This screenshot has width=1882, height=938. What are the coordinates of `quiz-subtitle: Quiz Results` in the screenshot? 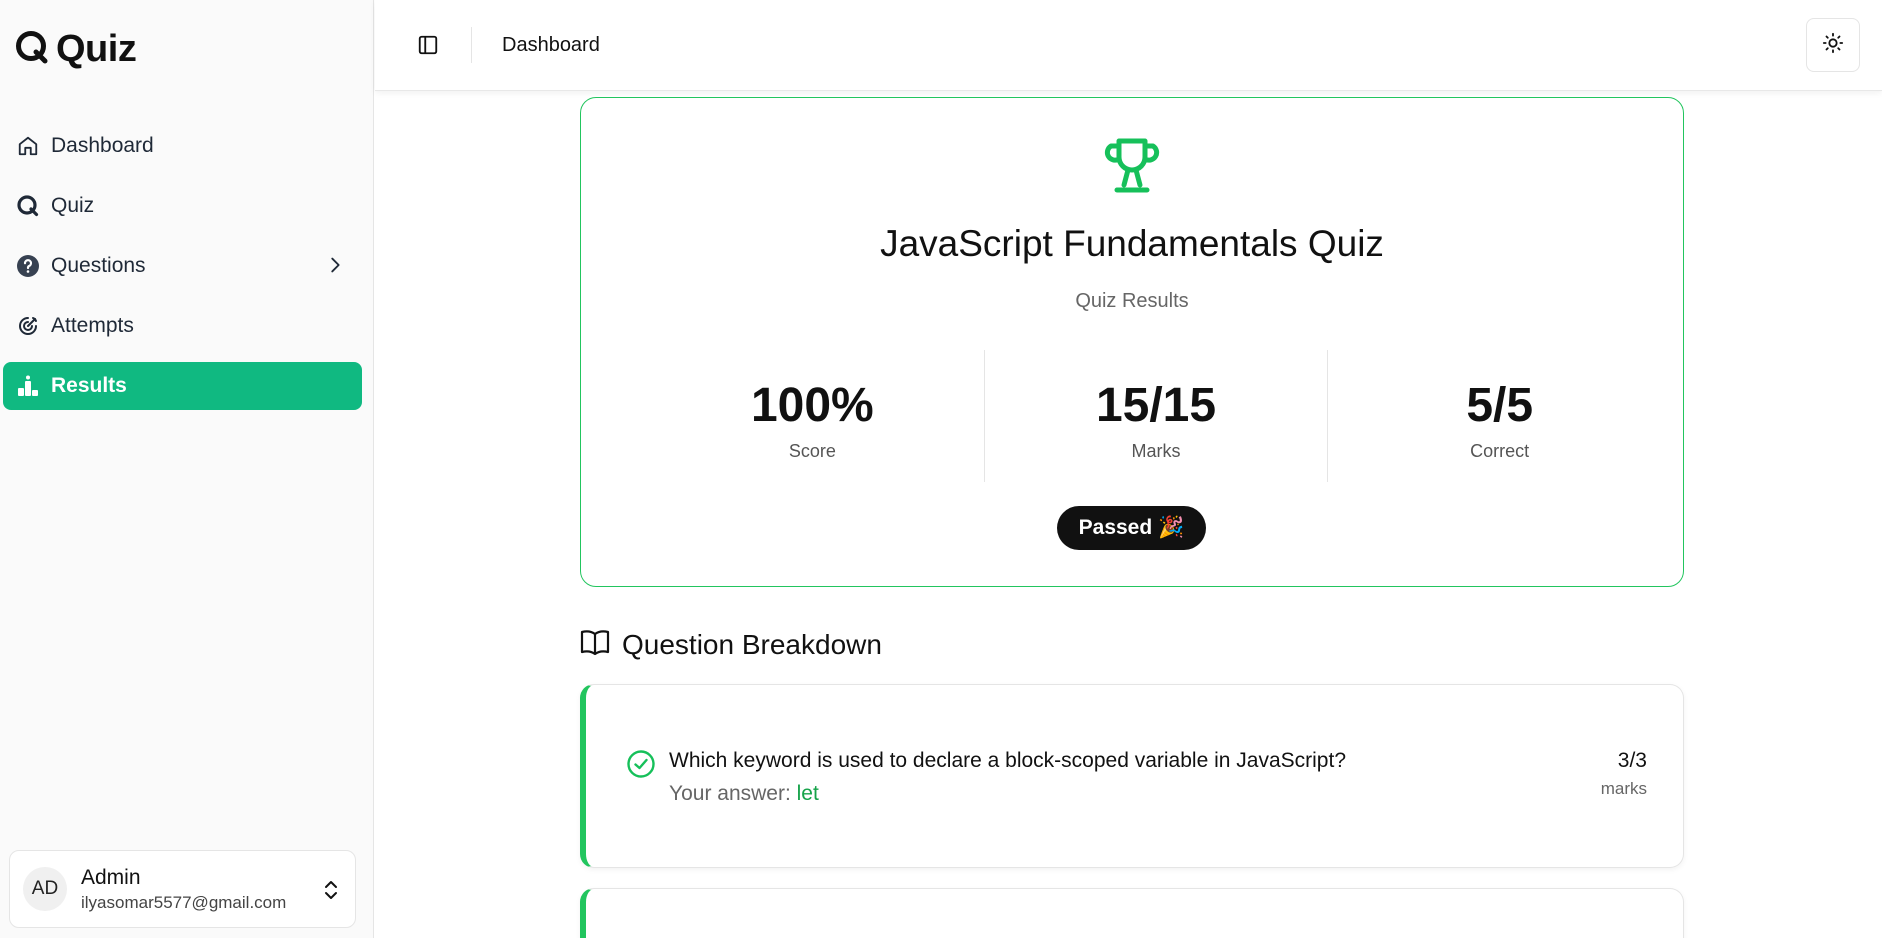 It's located at (1132, 301).